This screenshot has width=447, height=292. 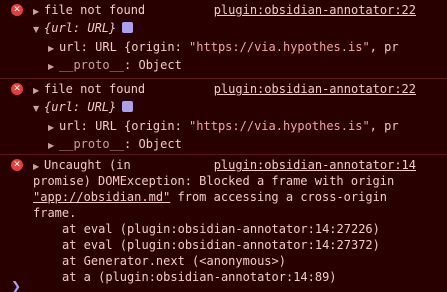 I want to click on chevron-right-icon: ❯, so click(x=16, y=285).